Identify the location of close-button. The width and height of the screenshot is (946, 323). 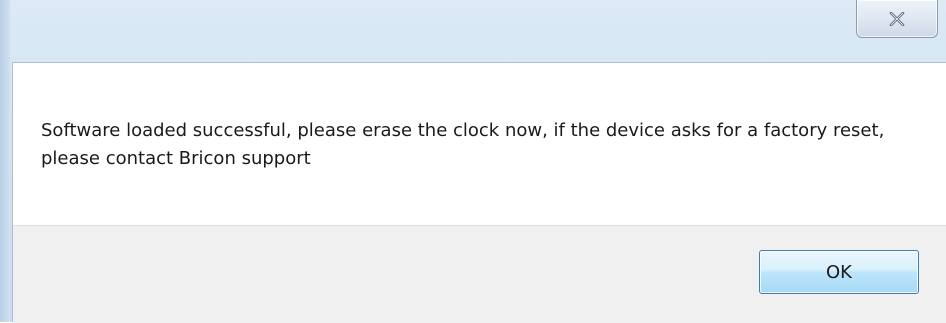
(897, 19).